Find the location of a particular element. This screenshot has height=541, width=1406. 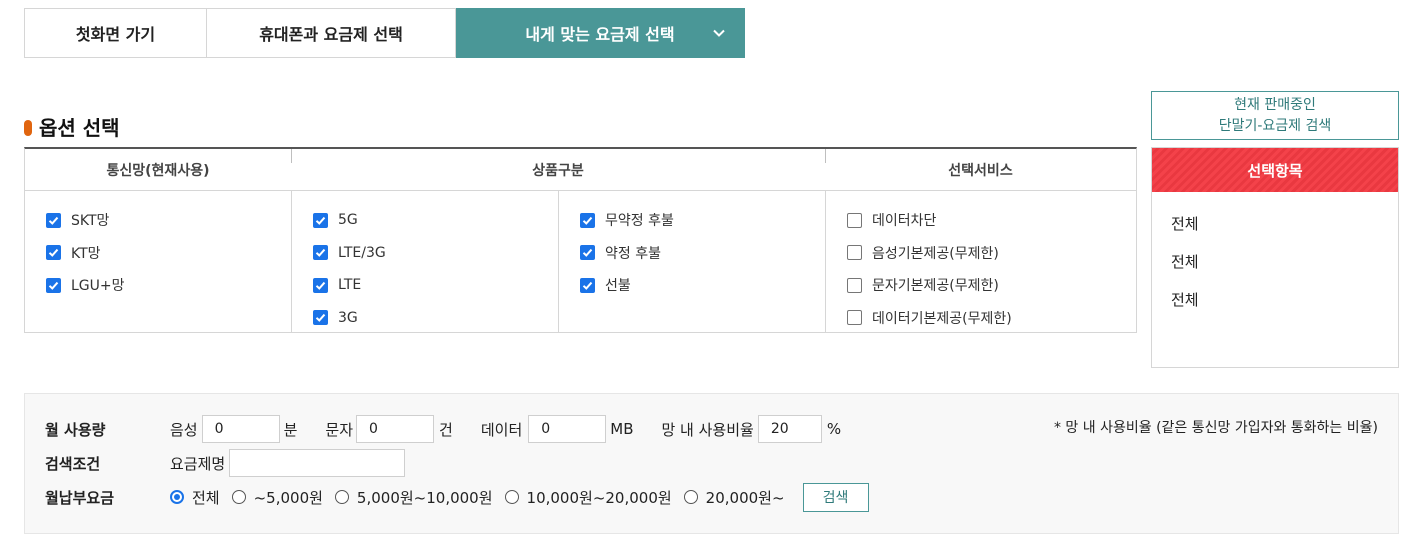

data-input is located at coordinates (567, 429).